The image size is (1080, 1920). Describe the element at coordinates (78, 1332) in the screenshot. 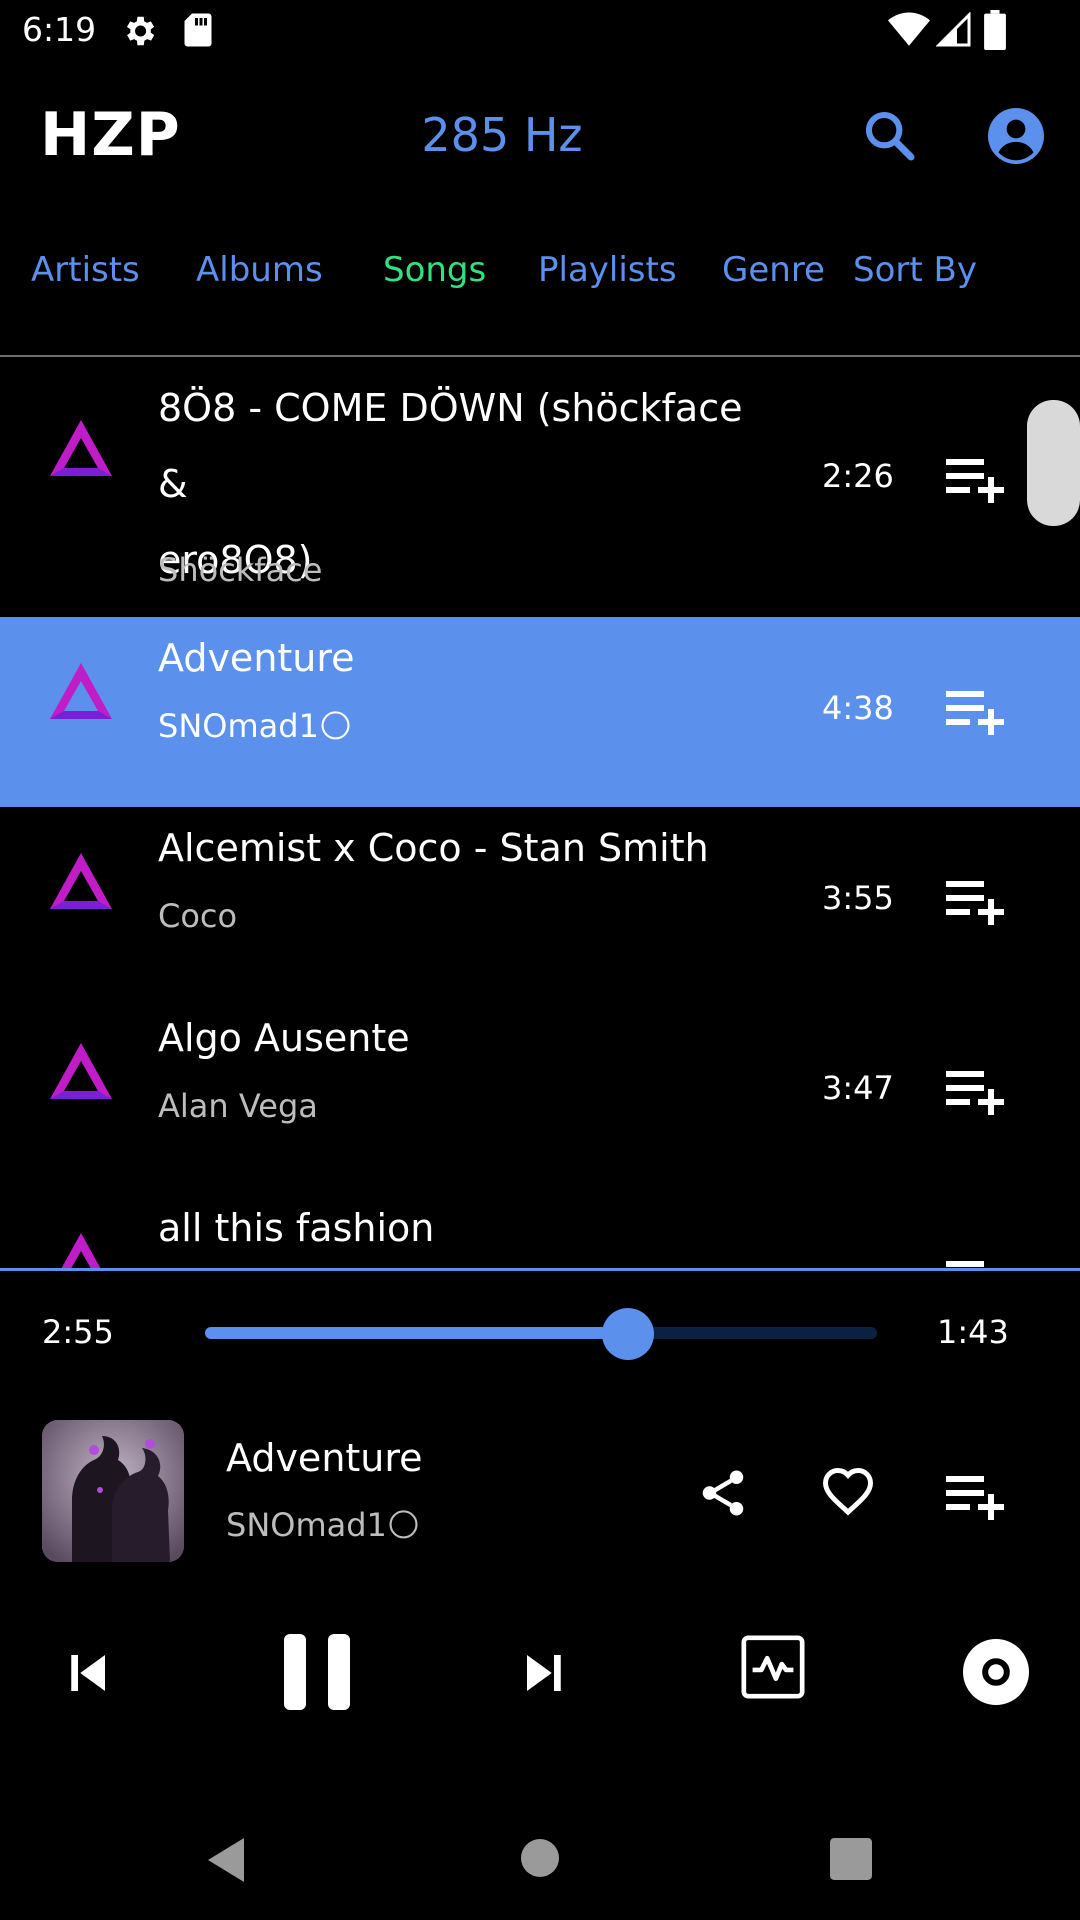

I see `elapsed-time: 2:55` at that location.